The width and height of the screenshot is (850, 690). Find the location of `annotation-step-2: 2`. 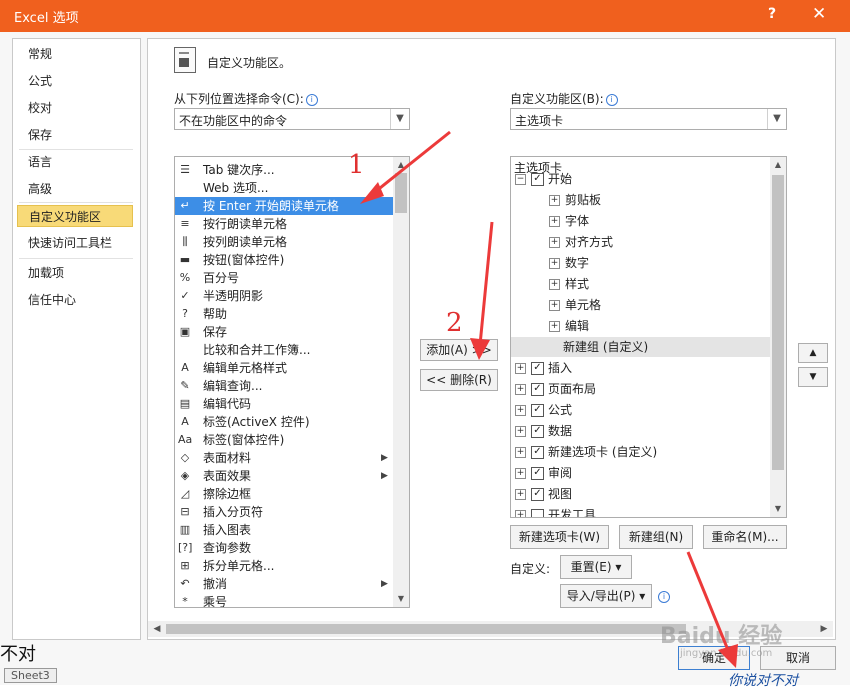

annotation-step-2: 2 is located at coordinates (454, 323).